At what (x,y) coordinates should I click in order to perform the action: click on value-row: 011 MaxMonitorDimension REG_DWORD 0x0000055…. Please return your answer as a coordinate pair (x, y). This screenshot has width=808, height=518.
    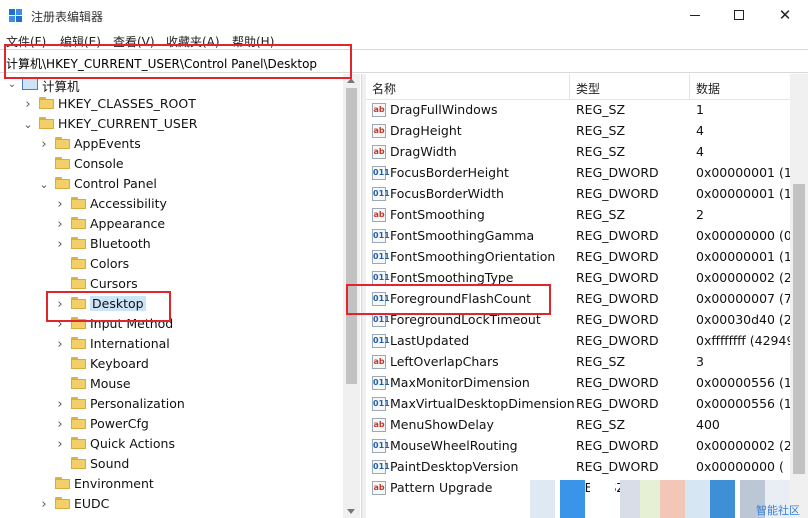
    Looking at the image, I should click on (587, 383).